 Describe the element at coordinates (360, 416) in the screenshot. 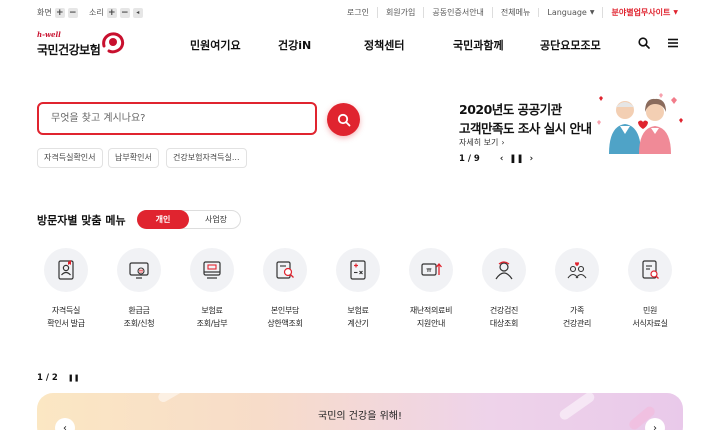

I see `promo-banner-text: 국민의 건강을 위해!` at that location.